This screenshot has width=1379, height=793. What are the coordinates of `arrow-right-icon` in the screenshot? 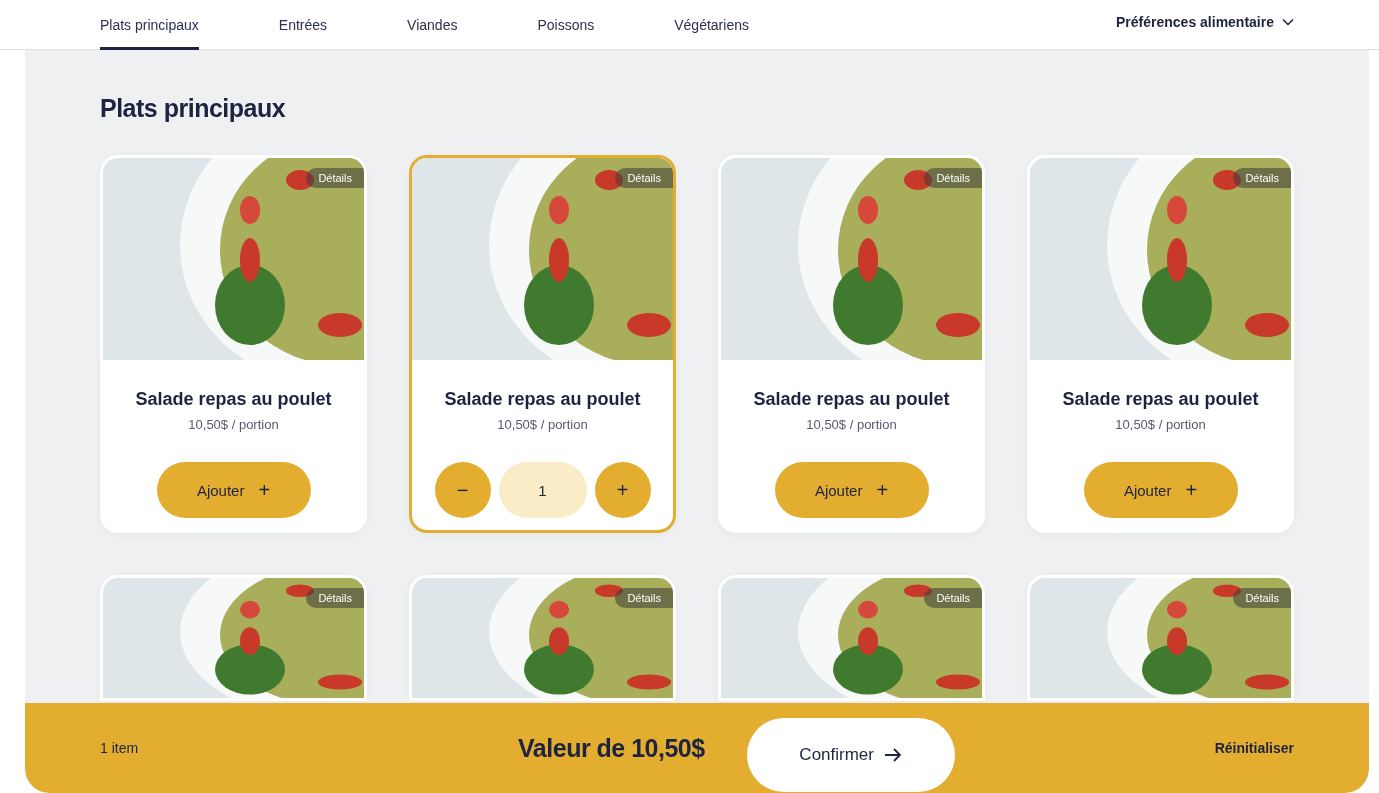 It's located at (893, 755).